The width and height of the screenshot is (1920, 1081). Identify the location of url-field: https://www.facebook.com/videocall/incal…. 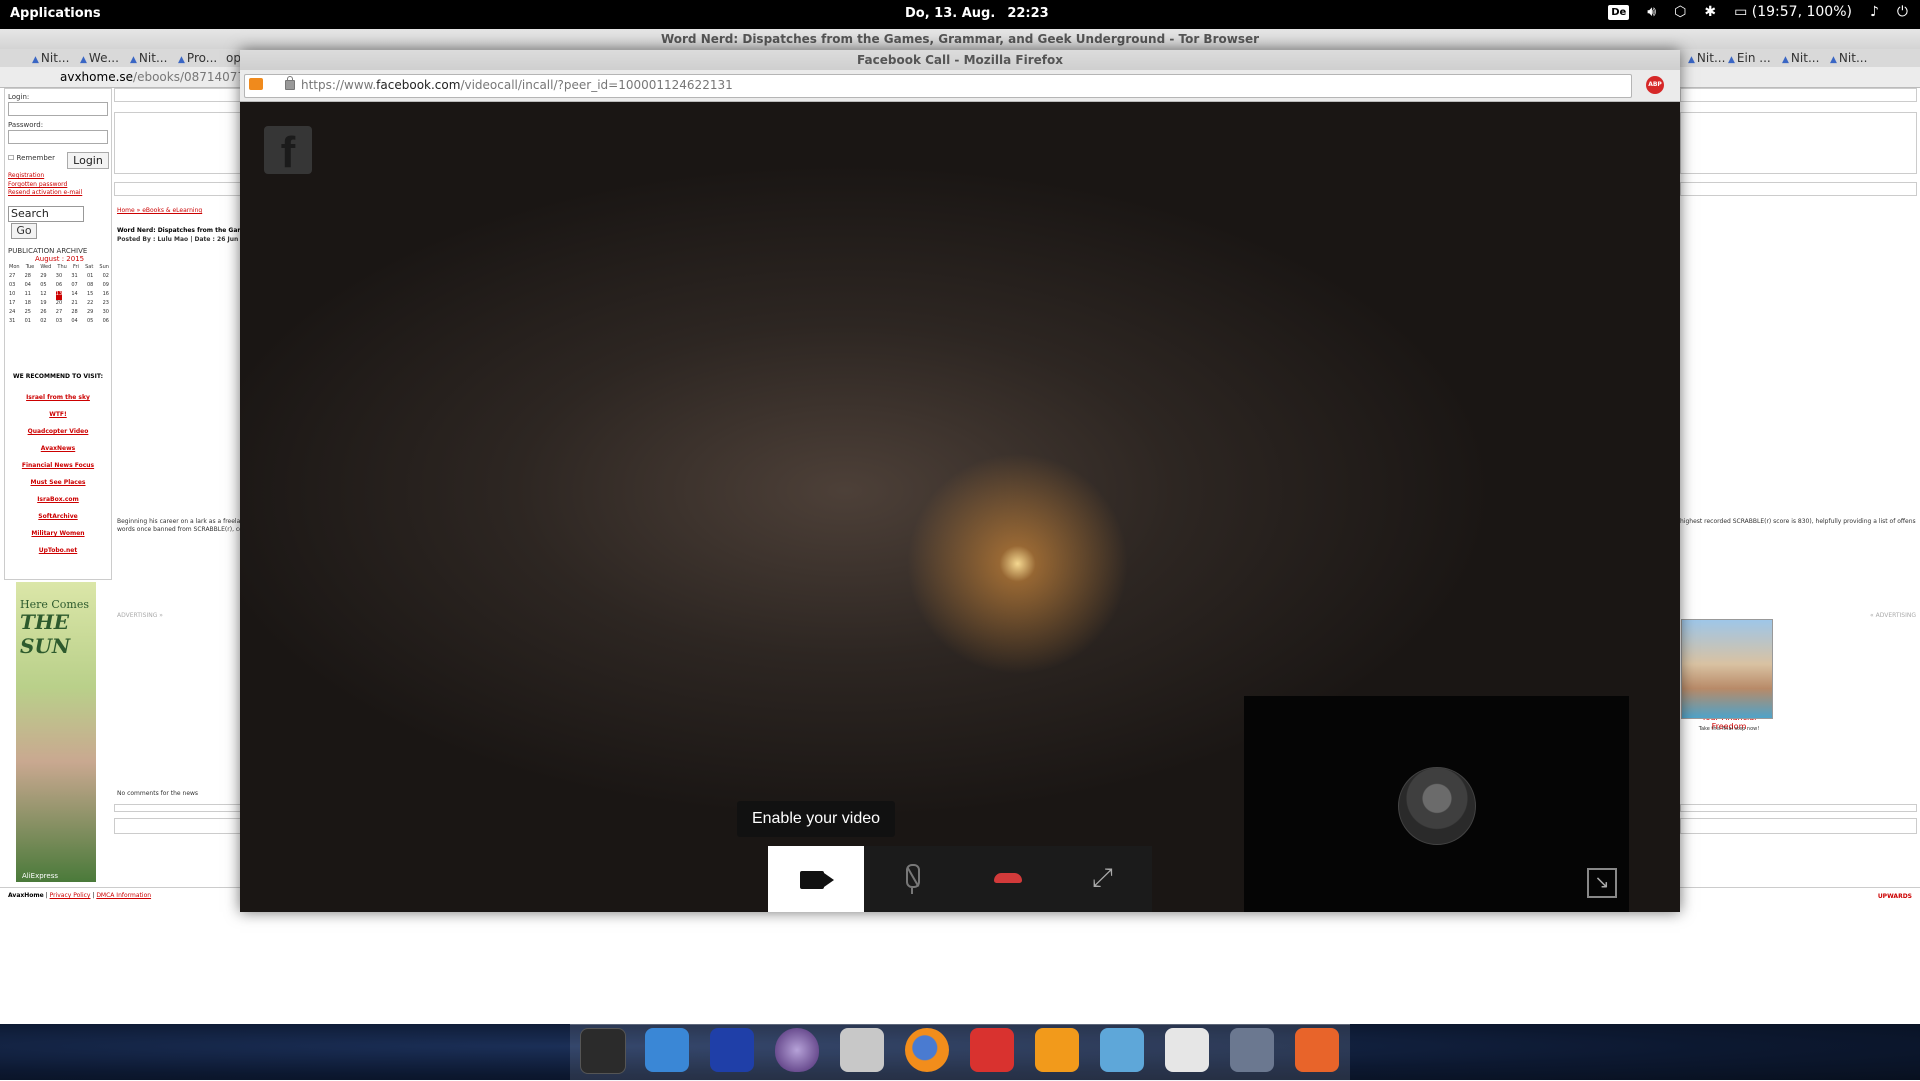
(938, 86).